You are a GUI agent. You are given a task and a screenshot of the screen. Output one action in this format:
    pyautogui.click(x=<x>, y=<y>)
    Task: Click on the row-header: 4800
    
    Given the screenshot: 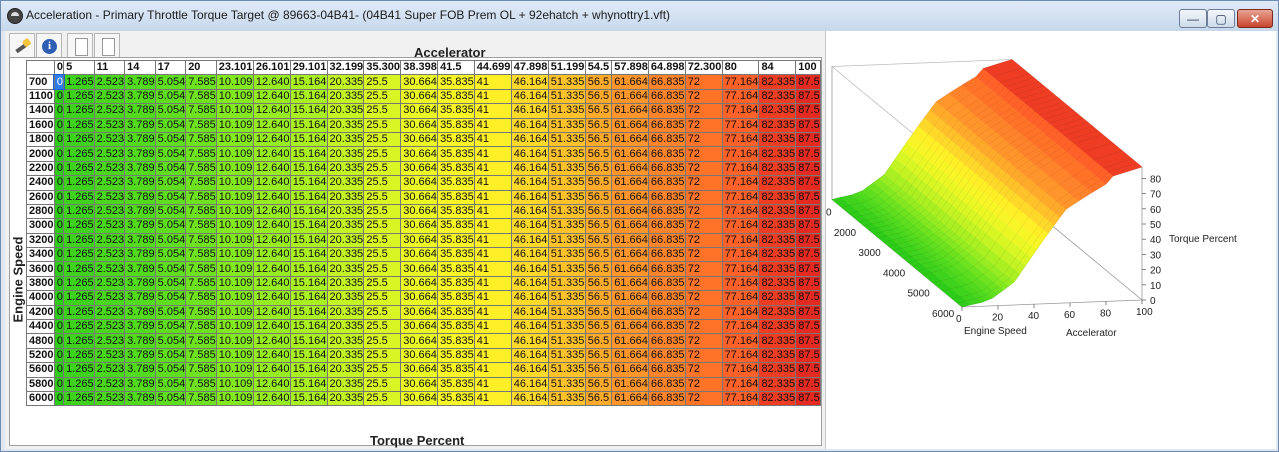 What is the action you would take?
    pyautogui.click(x=40, y=341)
    